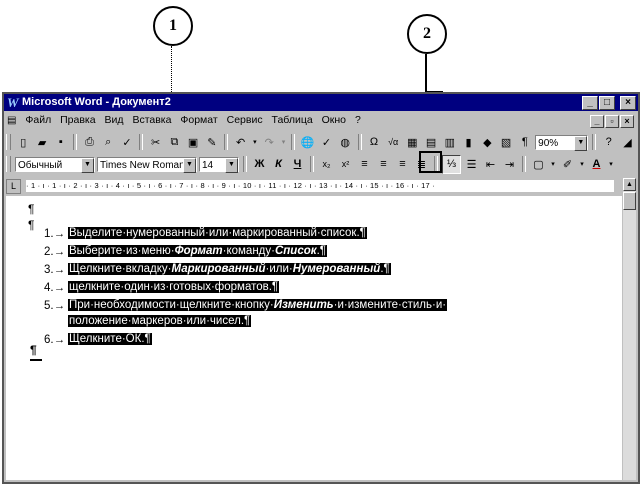 The image size is (642, 490). What do you see at coordinates (611, 164) in the screenshot?
I see `font-color-dropdown-icon: ▾` at bounding box center [611, 164].